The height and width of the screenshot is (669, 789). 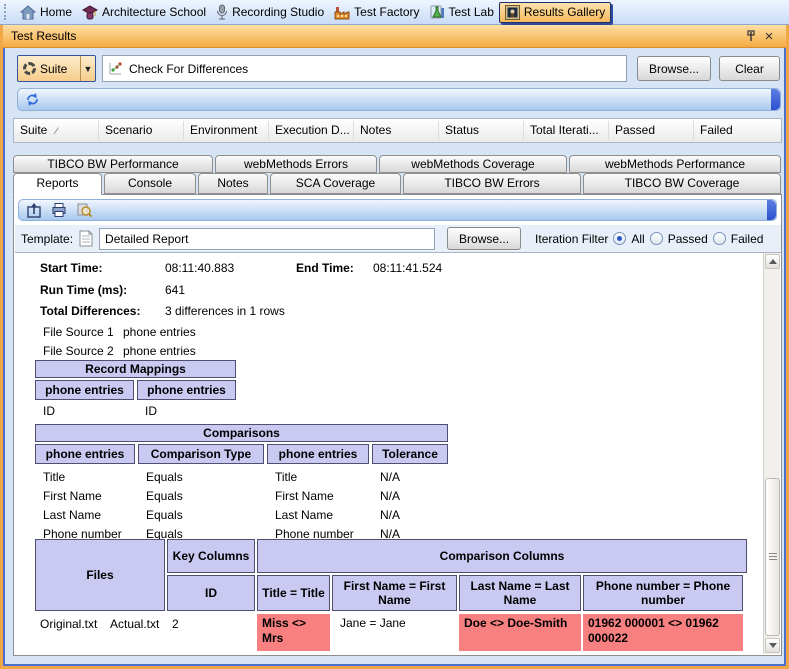 I want to click on tab-tibco-bw-errors: TIBCO BW Errors, so click(x=492, y=183).